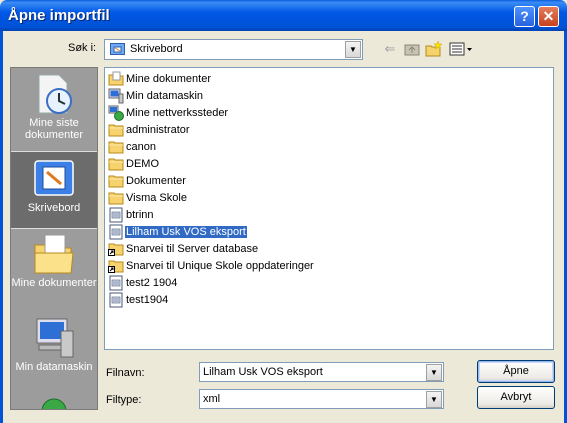 The width and height of the screenshot is (567, 423). Describe the element at coordinates (516, 371) in the screenshot. I see `open-button: Åpne` at that location.